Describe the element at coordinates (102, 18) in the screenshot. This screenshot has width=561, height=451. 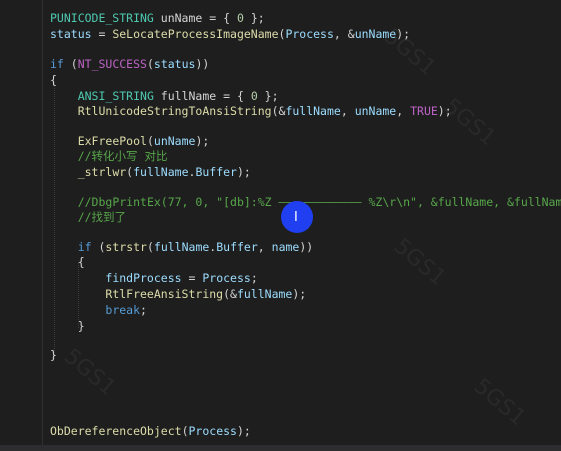
I see `code-token: PUNICODE_STRING` at that location.